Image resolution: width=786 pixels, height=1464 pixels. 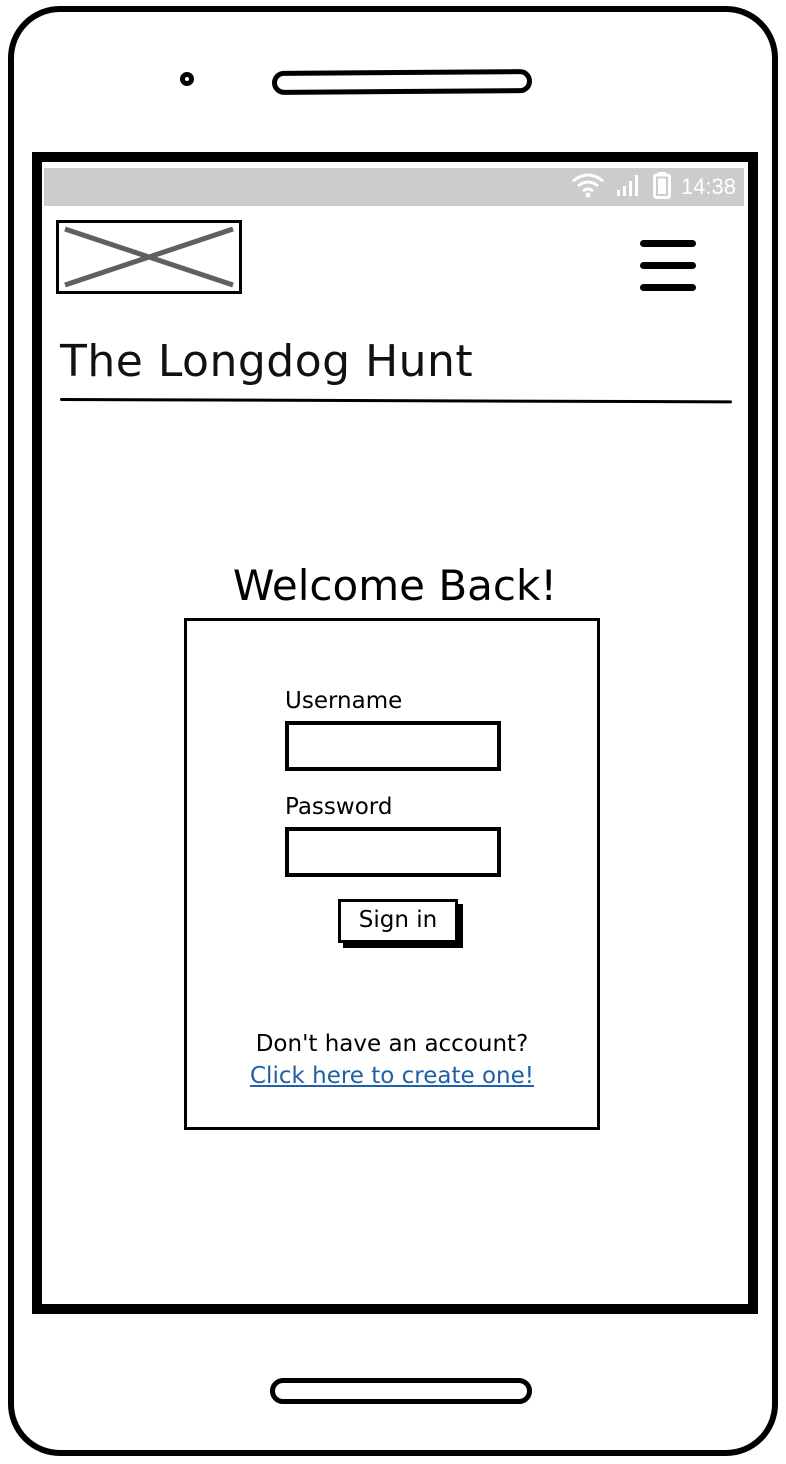 What do you see at coordinates (392, 1076) in the screenshot?
I see `create-account-link: Click here to create one!` at bounding box center [392, 1076].